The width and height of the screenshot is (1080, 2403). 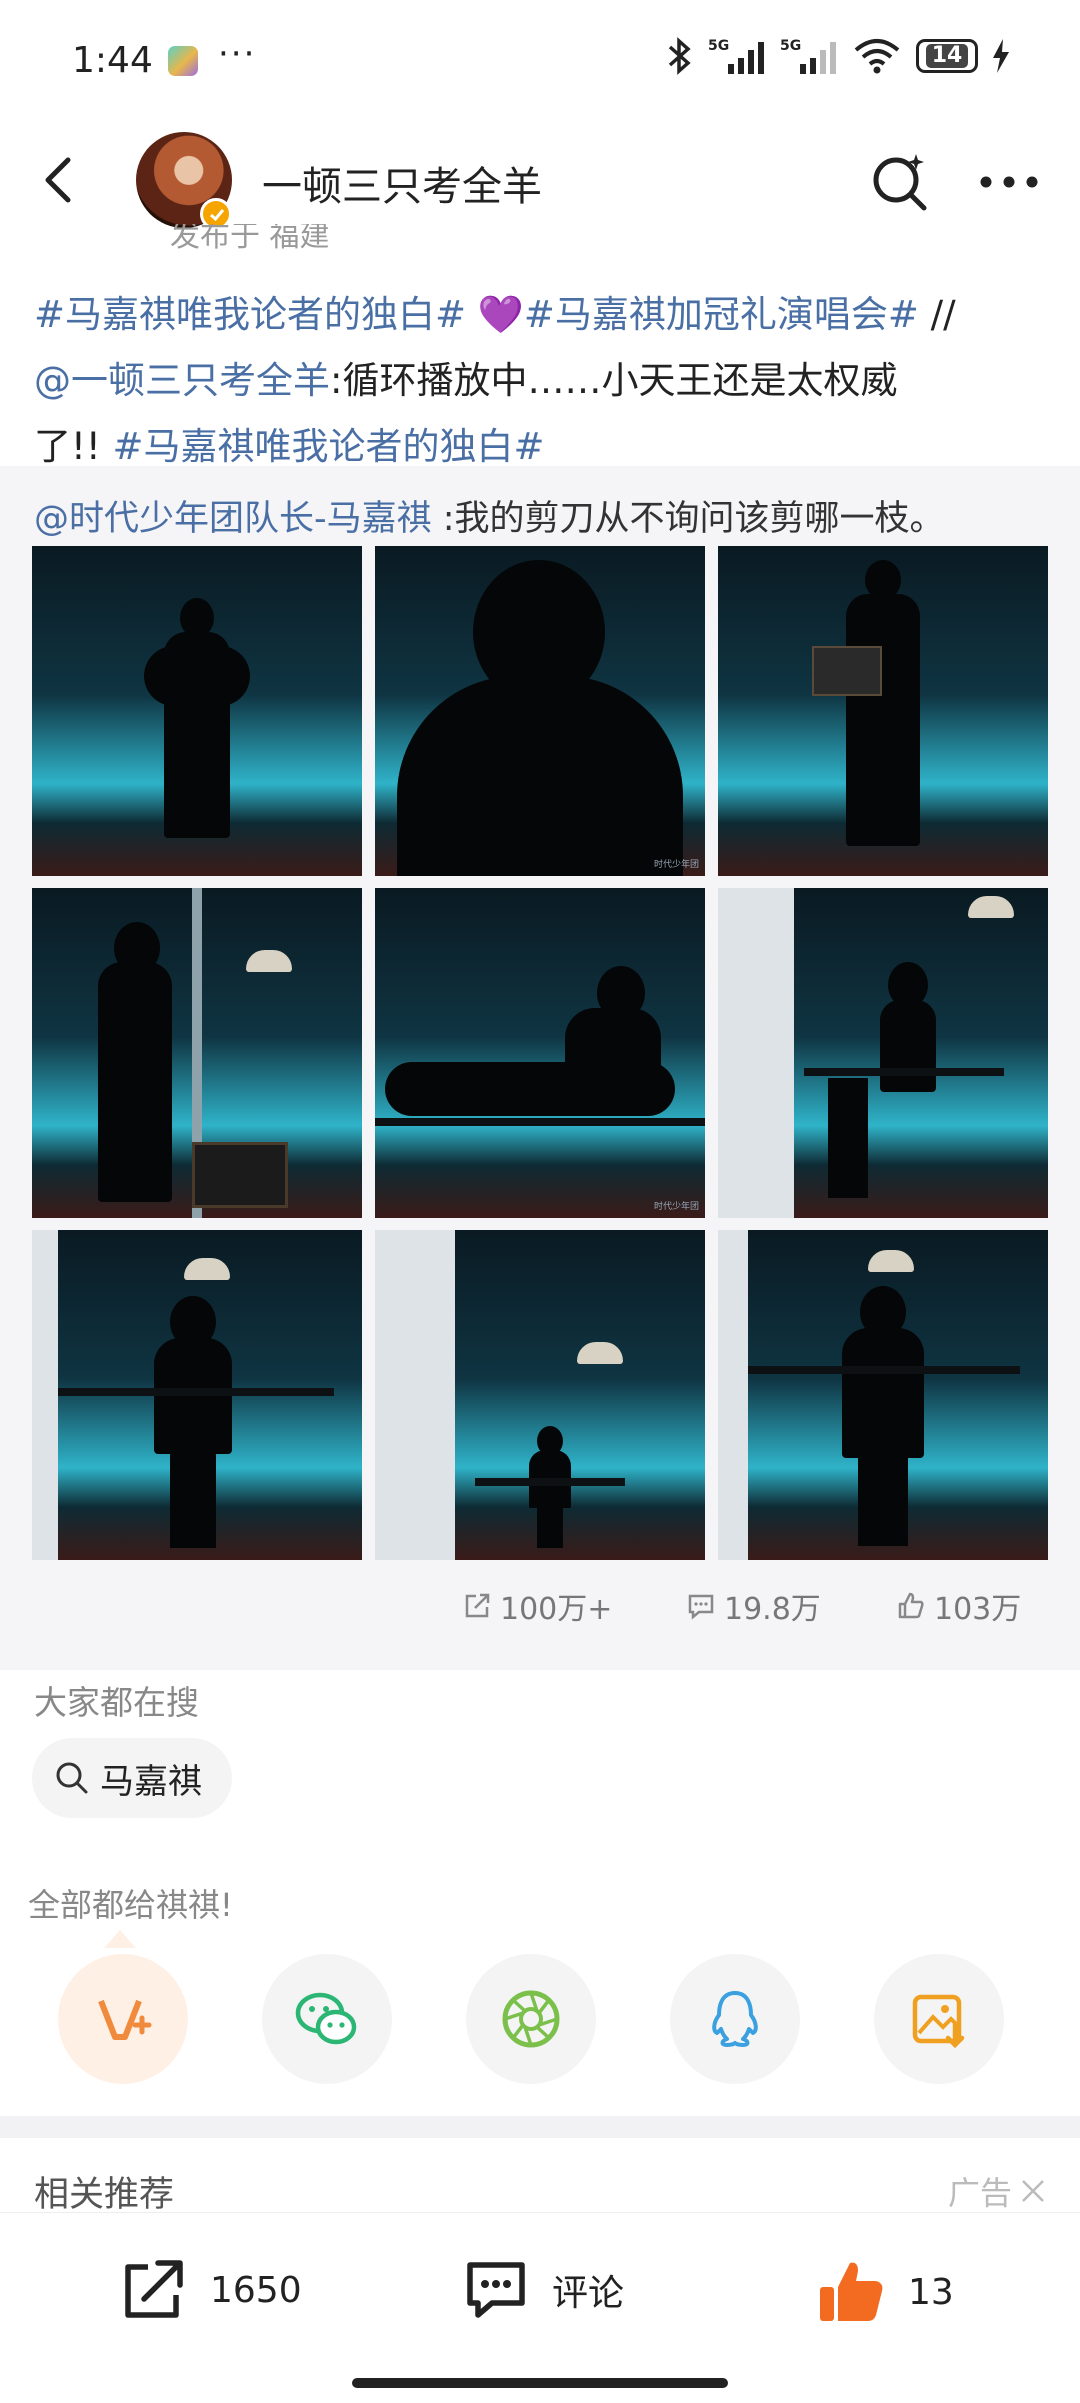 What do you see at coordinates (938, 2021) in the screenshot?
I see `save-image-icon` at bounding box center [938, 2021].